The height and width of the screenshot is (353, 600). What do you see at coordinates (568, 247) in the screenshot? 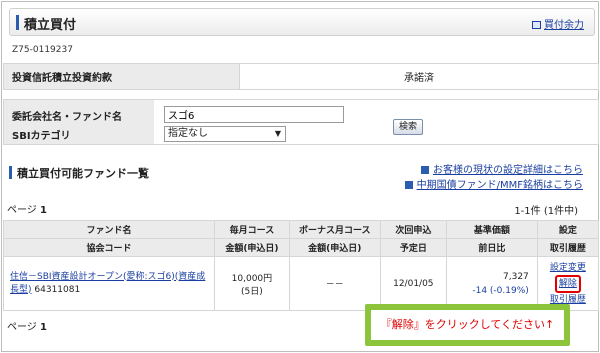
I see `col-history: 取引履歴` at bounding box center [568, 247].